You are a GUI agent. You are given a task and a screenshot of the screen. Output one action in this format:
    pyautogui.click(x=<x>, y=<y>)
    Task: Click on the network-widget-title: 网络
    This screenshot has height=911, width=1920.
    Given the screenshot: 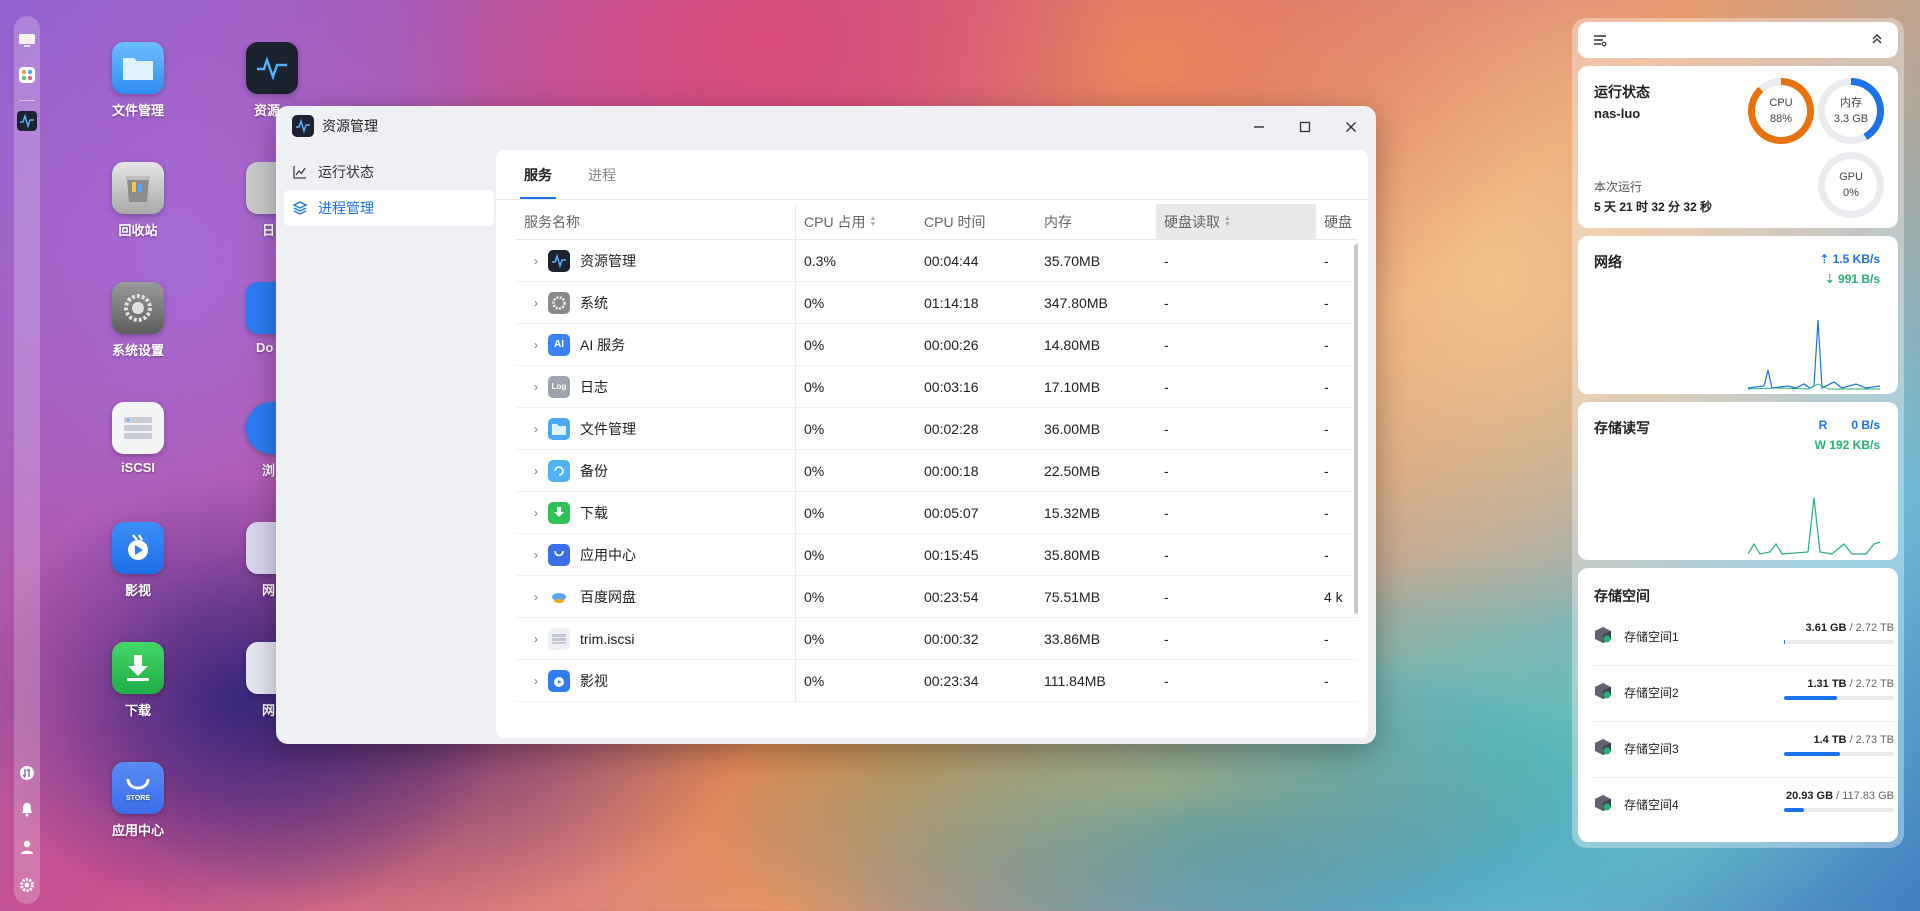 What is the action you would take?
    pyautogui.click(x=1608, y=262)
    